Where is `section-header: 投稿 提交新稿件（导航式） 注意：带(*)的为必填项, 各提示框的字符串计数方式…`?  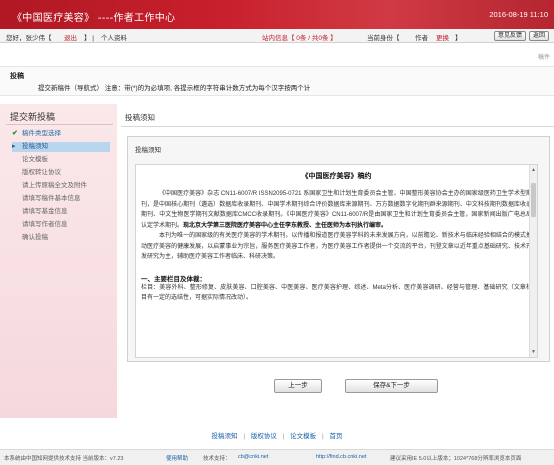 section-header: 投稿 提交新稿件（导航式） 注意：带(*)的为必填项, 各提示框的字符串计数方式… is located at coordinates (277, 81).